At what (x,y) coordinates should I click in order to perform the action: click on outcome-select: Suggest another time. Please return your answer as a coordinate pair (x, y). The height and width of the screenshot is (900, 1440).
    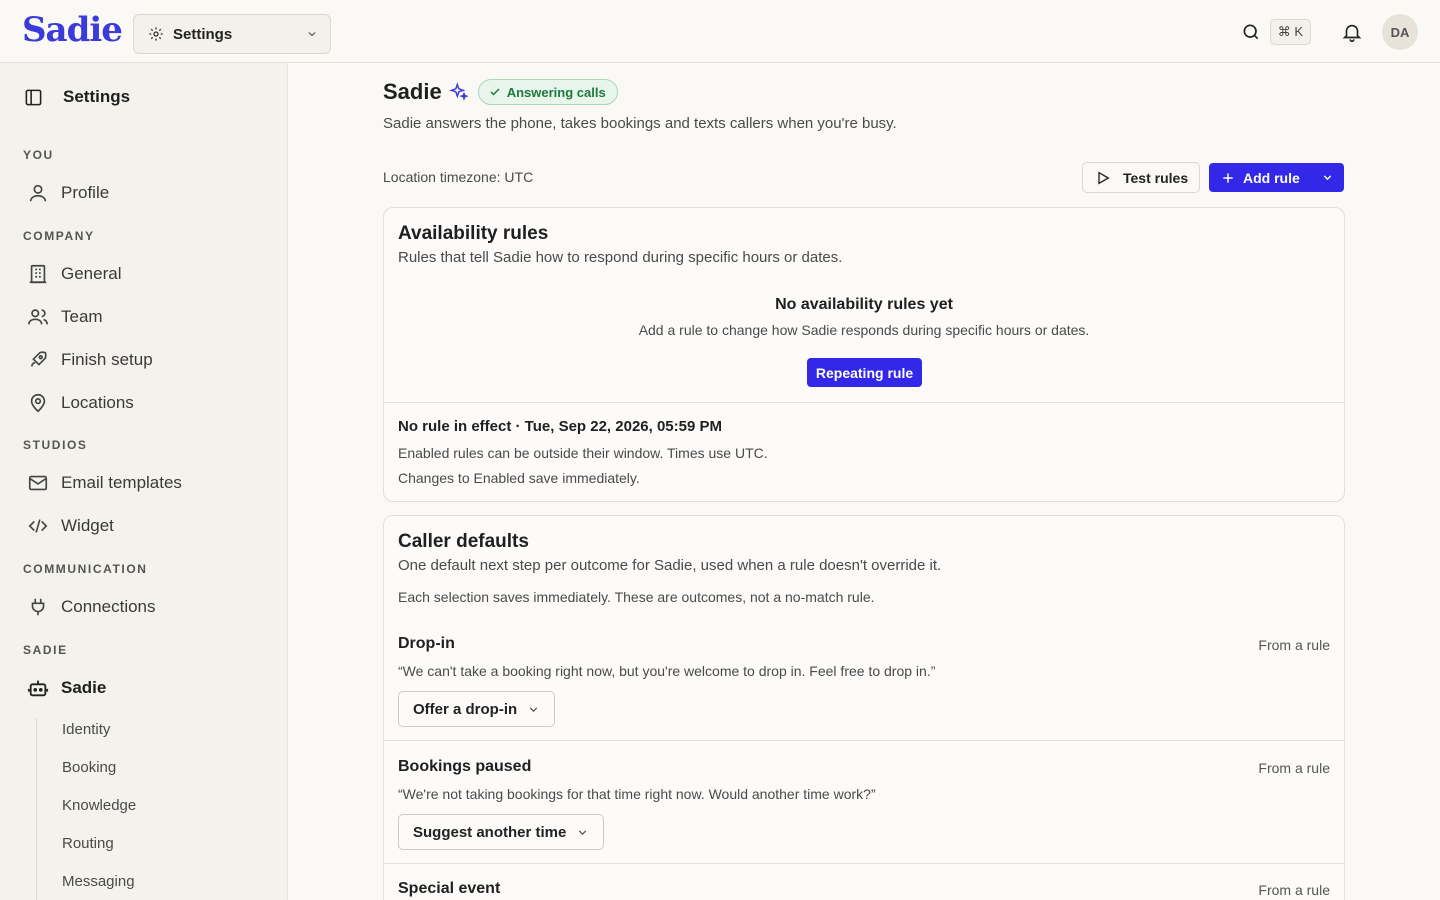
    Looking at the image, I should click on (501, 832).